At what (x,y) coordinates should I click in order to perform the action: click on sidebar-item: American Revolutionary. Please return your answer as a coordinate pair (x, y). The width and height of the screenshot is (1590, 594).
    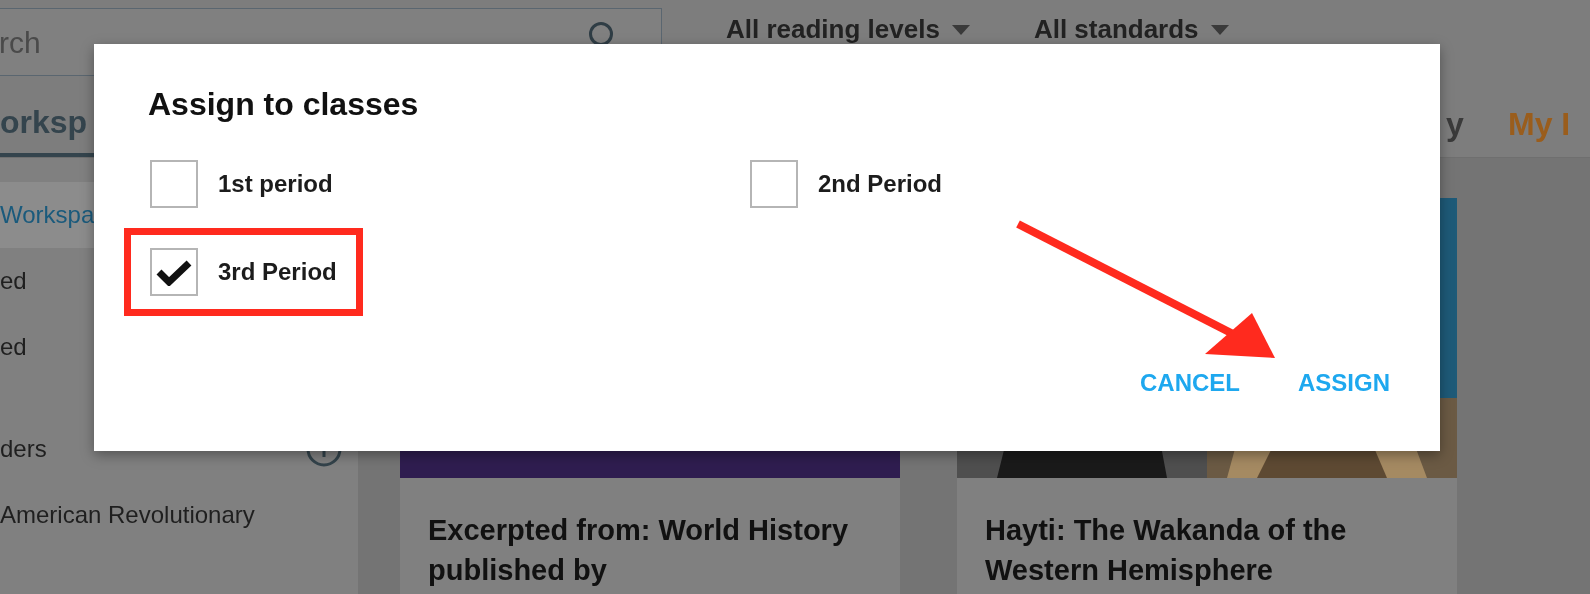
    Looking at the image, I should click on (179, 515).